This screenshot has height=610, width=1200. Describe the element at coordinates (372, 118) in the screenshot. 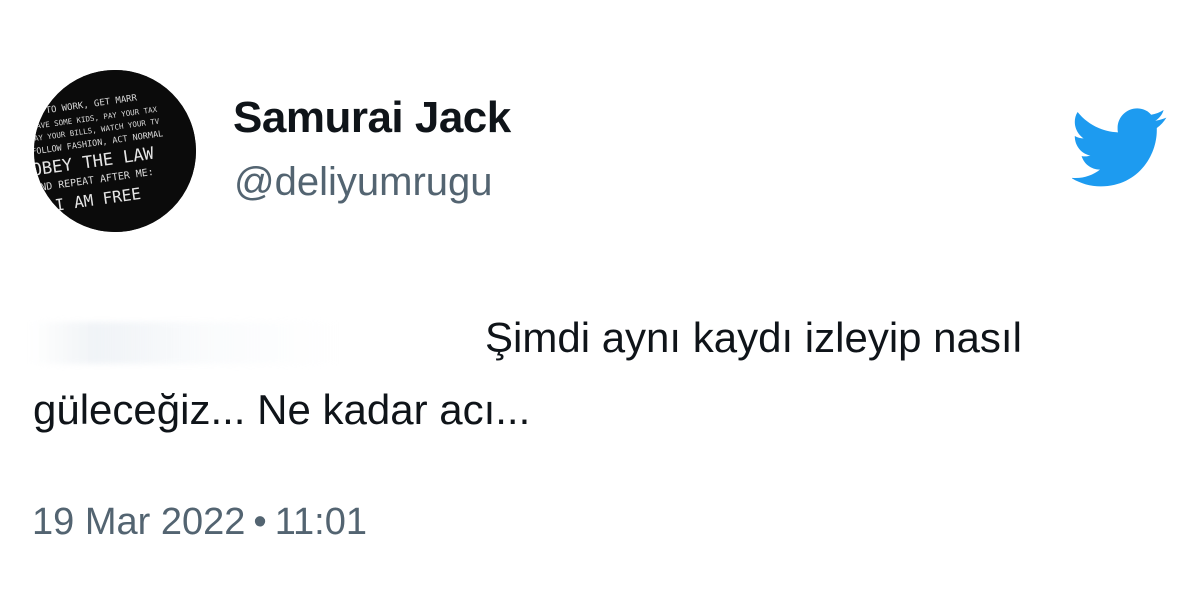

I see `author-display-name: Samurai Jack` at that location.